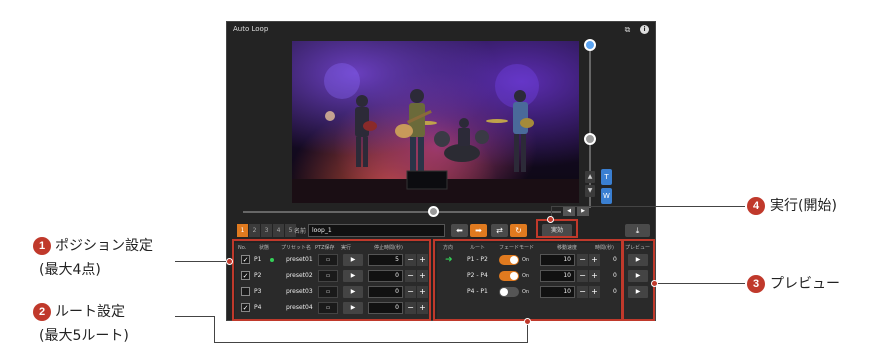 Image resolution: width=880 pixels, height=362 pixels. I want to click on leader-line-2d, so click(527, 333).